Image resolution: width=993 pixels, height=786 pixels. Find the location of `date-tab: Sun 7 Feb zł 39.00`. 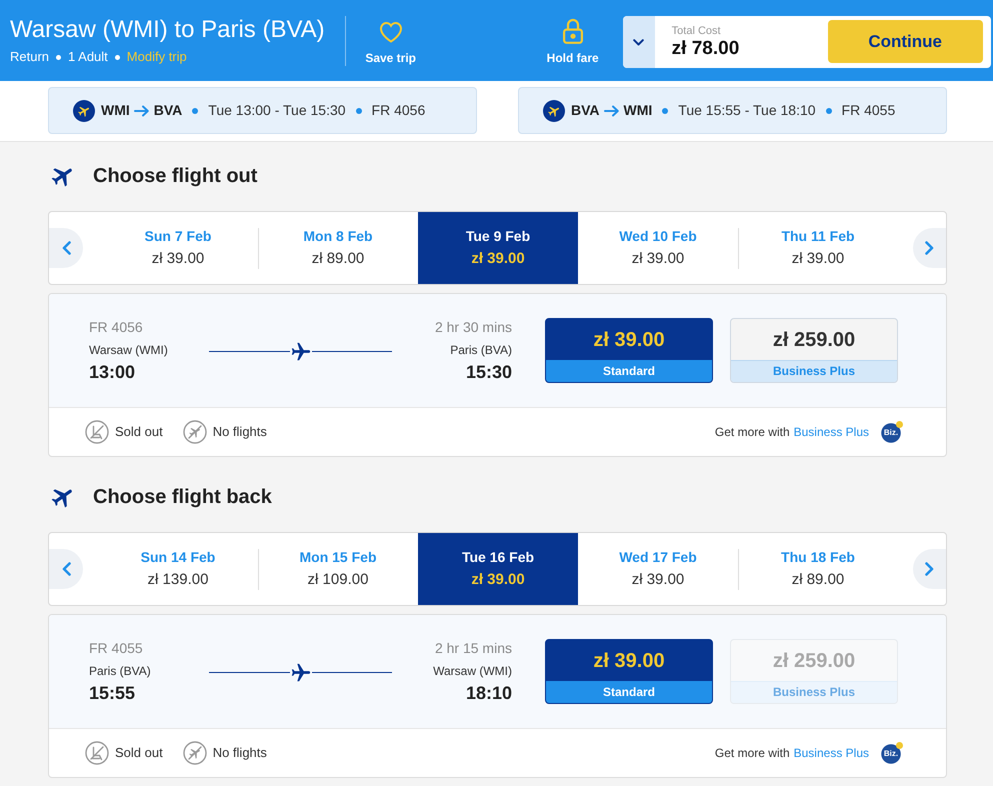

date-tab: Sun 7 Feb zł 39.00 is located at coordinates (178, 248).